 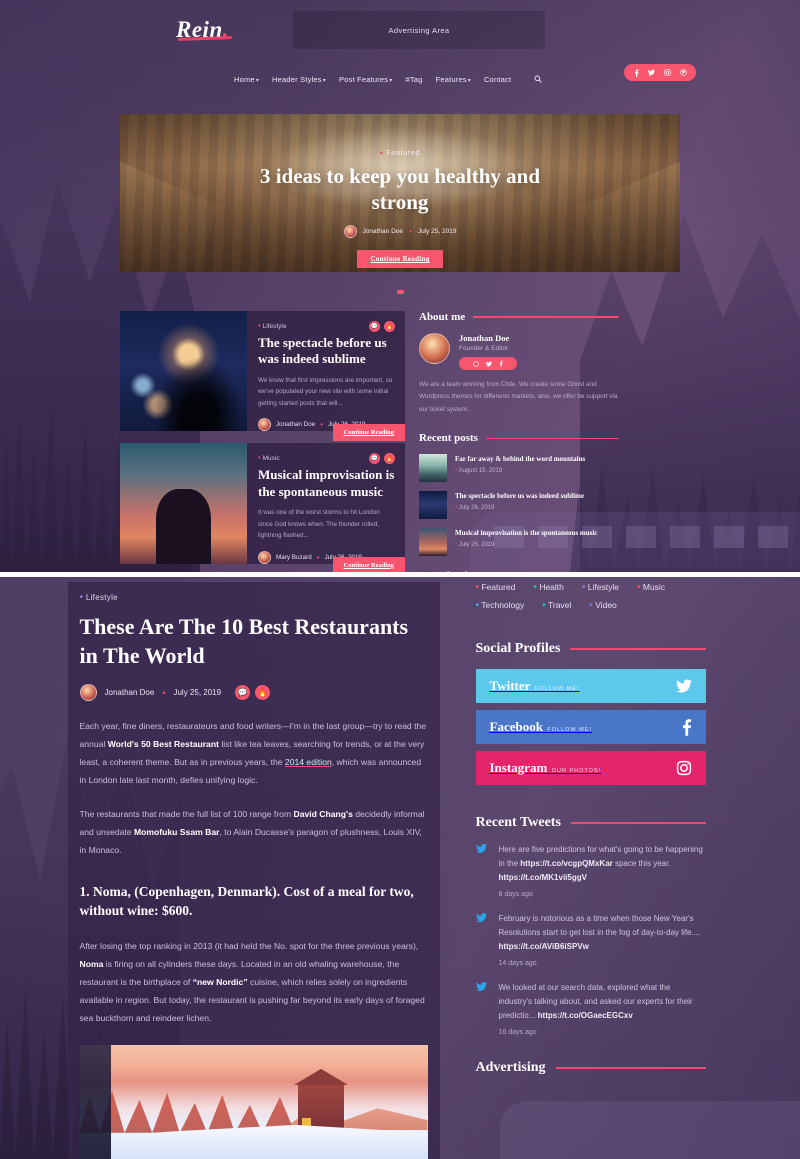 What do you see at coordinates (400, 259) in the screenshot?
I see `hero-continue-reading-button: Continue Reading` at bounding box center [400, 259].